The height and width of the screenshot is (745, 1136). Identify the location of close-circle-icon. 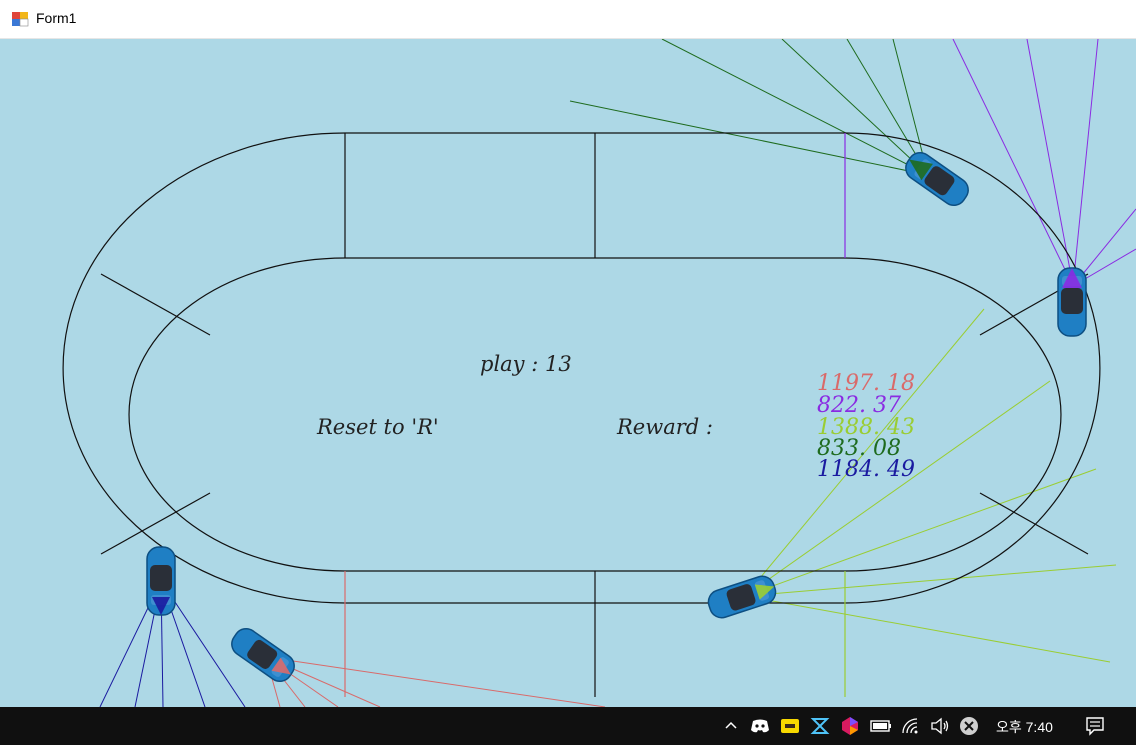
(969, 726).